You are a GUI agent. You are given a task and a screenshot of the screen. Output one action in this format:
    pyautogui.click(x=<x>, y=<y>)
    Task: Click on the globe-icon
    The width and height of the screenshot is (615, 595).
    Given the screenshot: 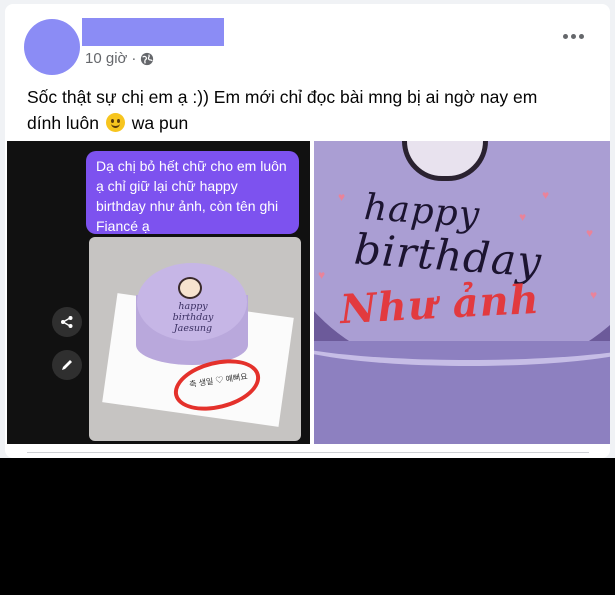 What is the action you would take?
    pyautogui.click(x=147, y=59)
    